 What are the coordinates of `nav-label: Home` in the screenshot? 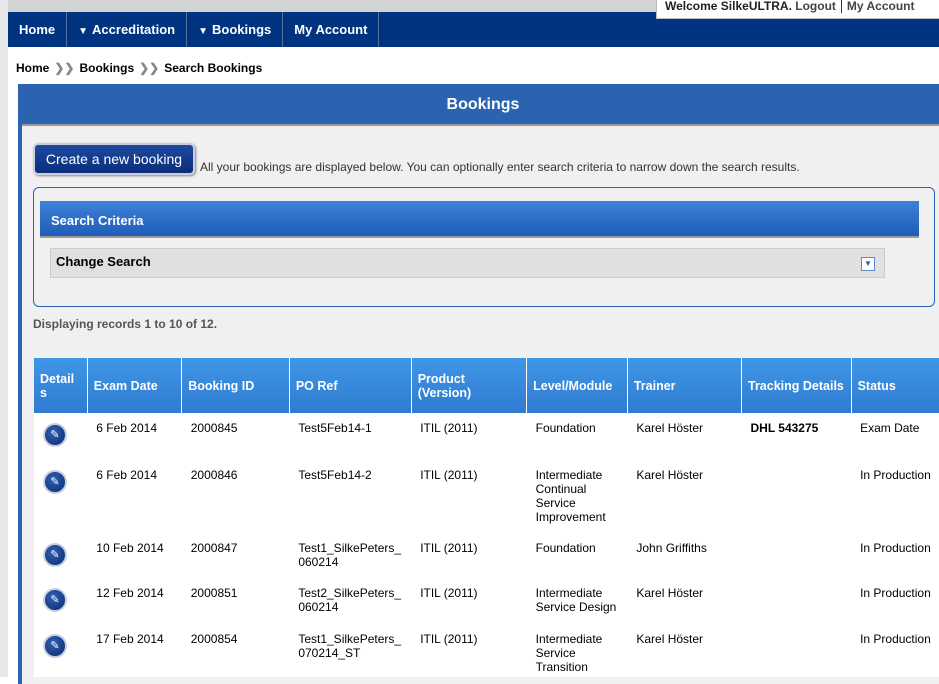 It's located at (37, 29).